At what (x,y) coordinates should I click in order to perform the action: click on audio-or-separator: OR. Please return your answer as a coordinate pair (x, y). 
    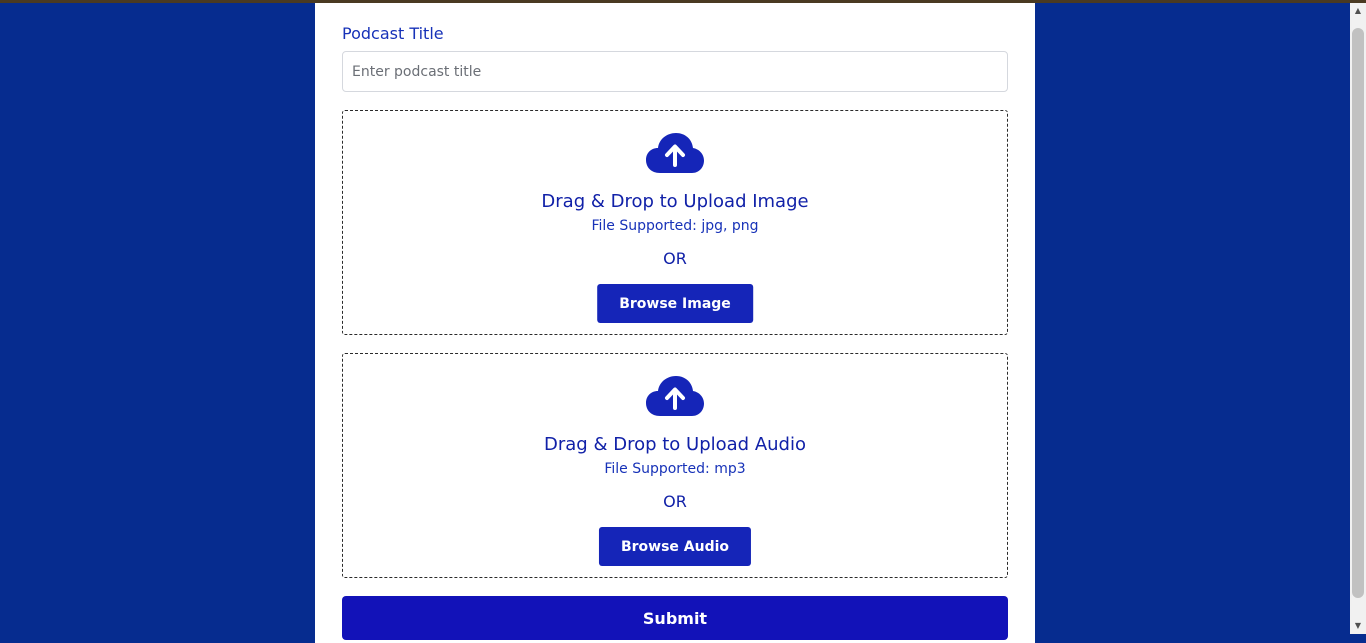
    Looking at the image, I should click on (675, 501).